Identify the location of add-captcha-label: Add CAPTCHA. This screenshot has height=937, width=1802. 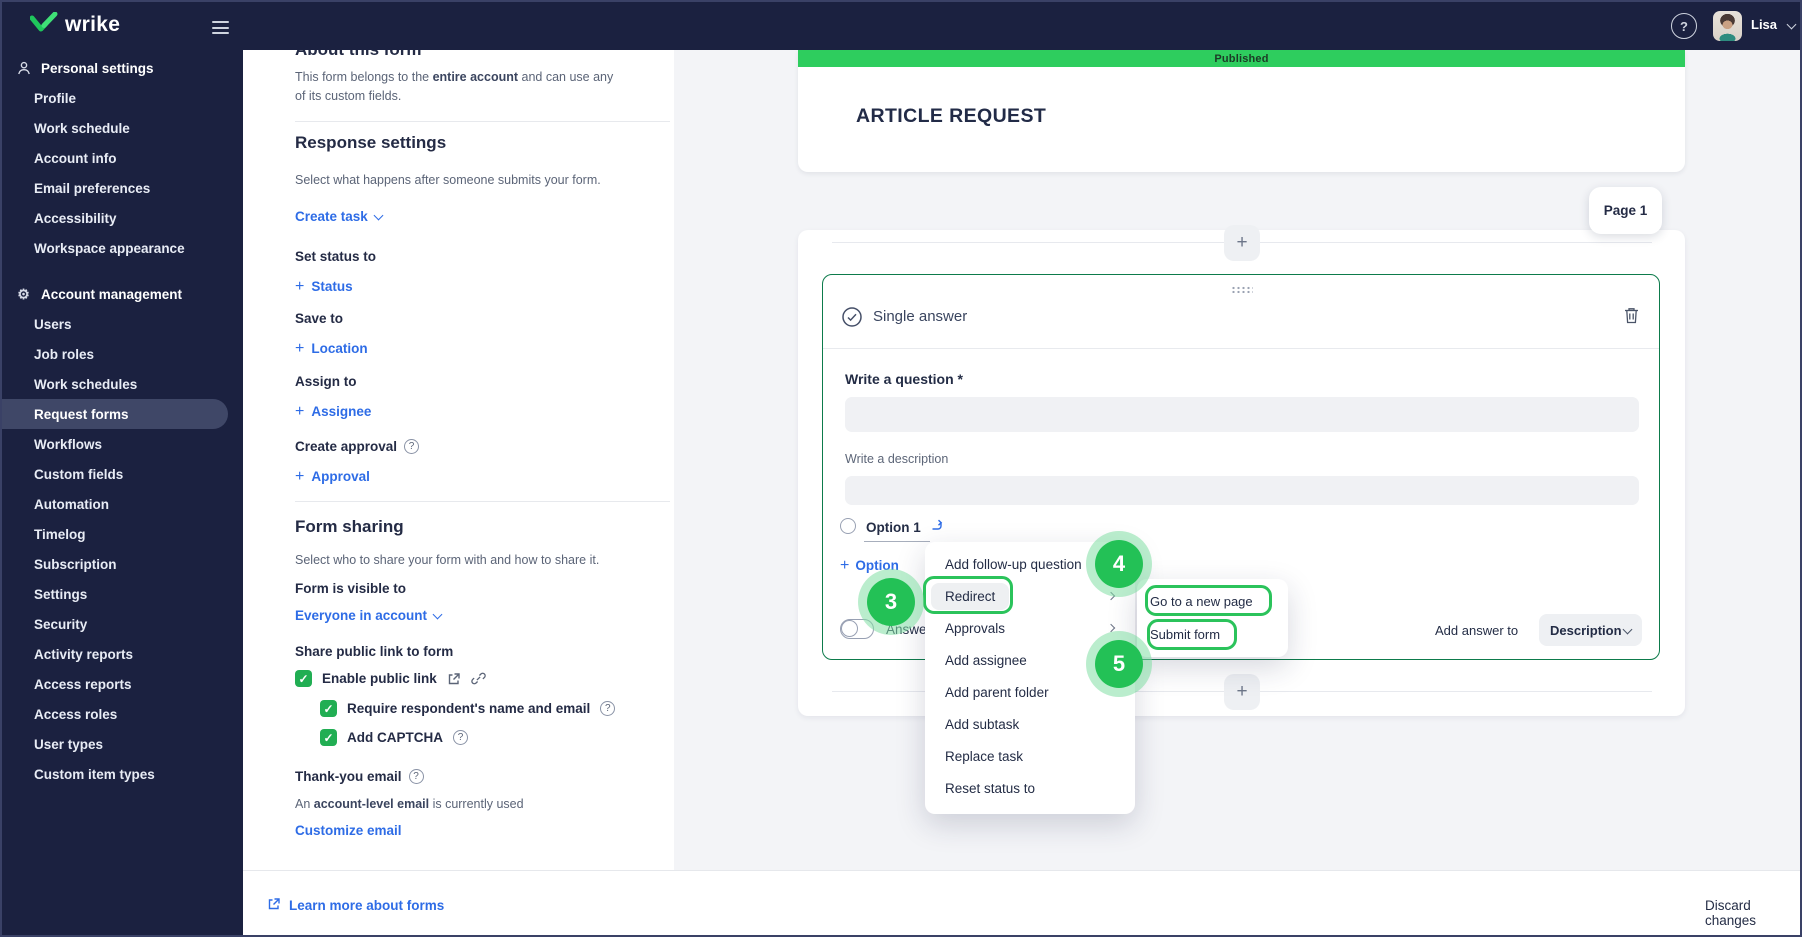
(395, 737).